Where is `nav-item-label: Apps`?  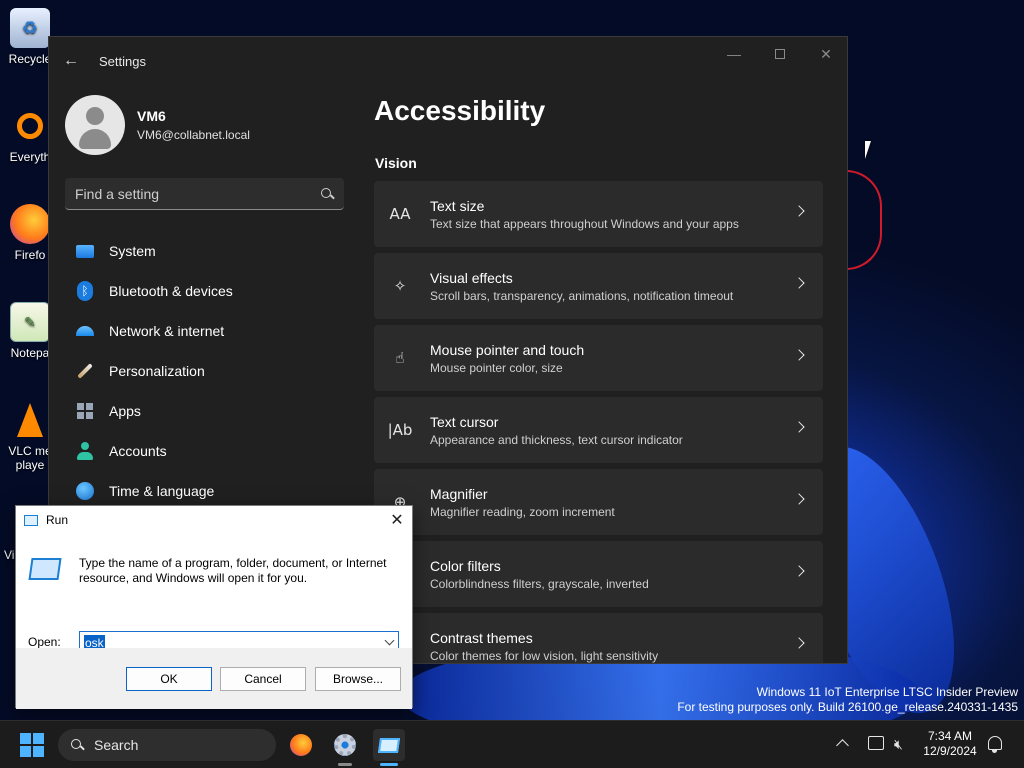
nav-item-label: Apps is located at coordinates (125, 411).